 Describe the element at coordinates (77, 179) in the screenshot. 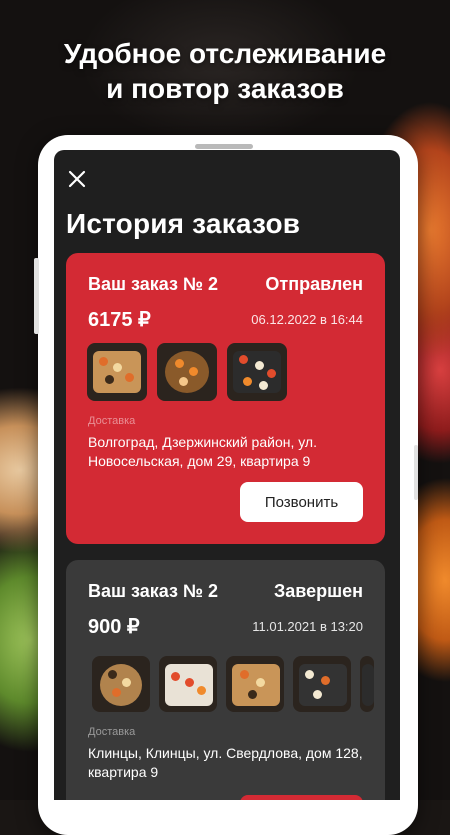

I see `close-icon` at that location.